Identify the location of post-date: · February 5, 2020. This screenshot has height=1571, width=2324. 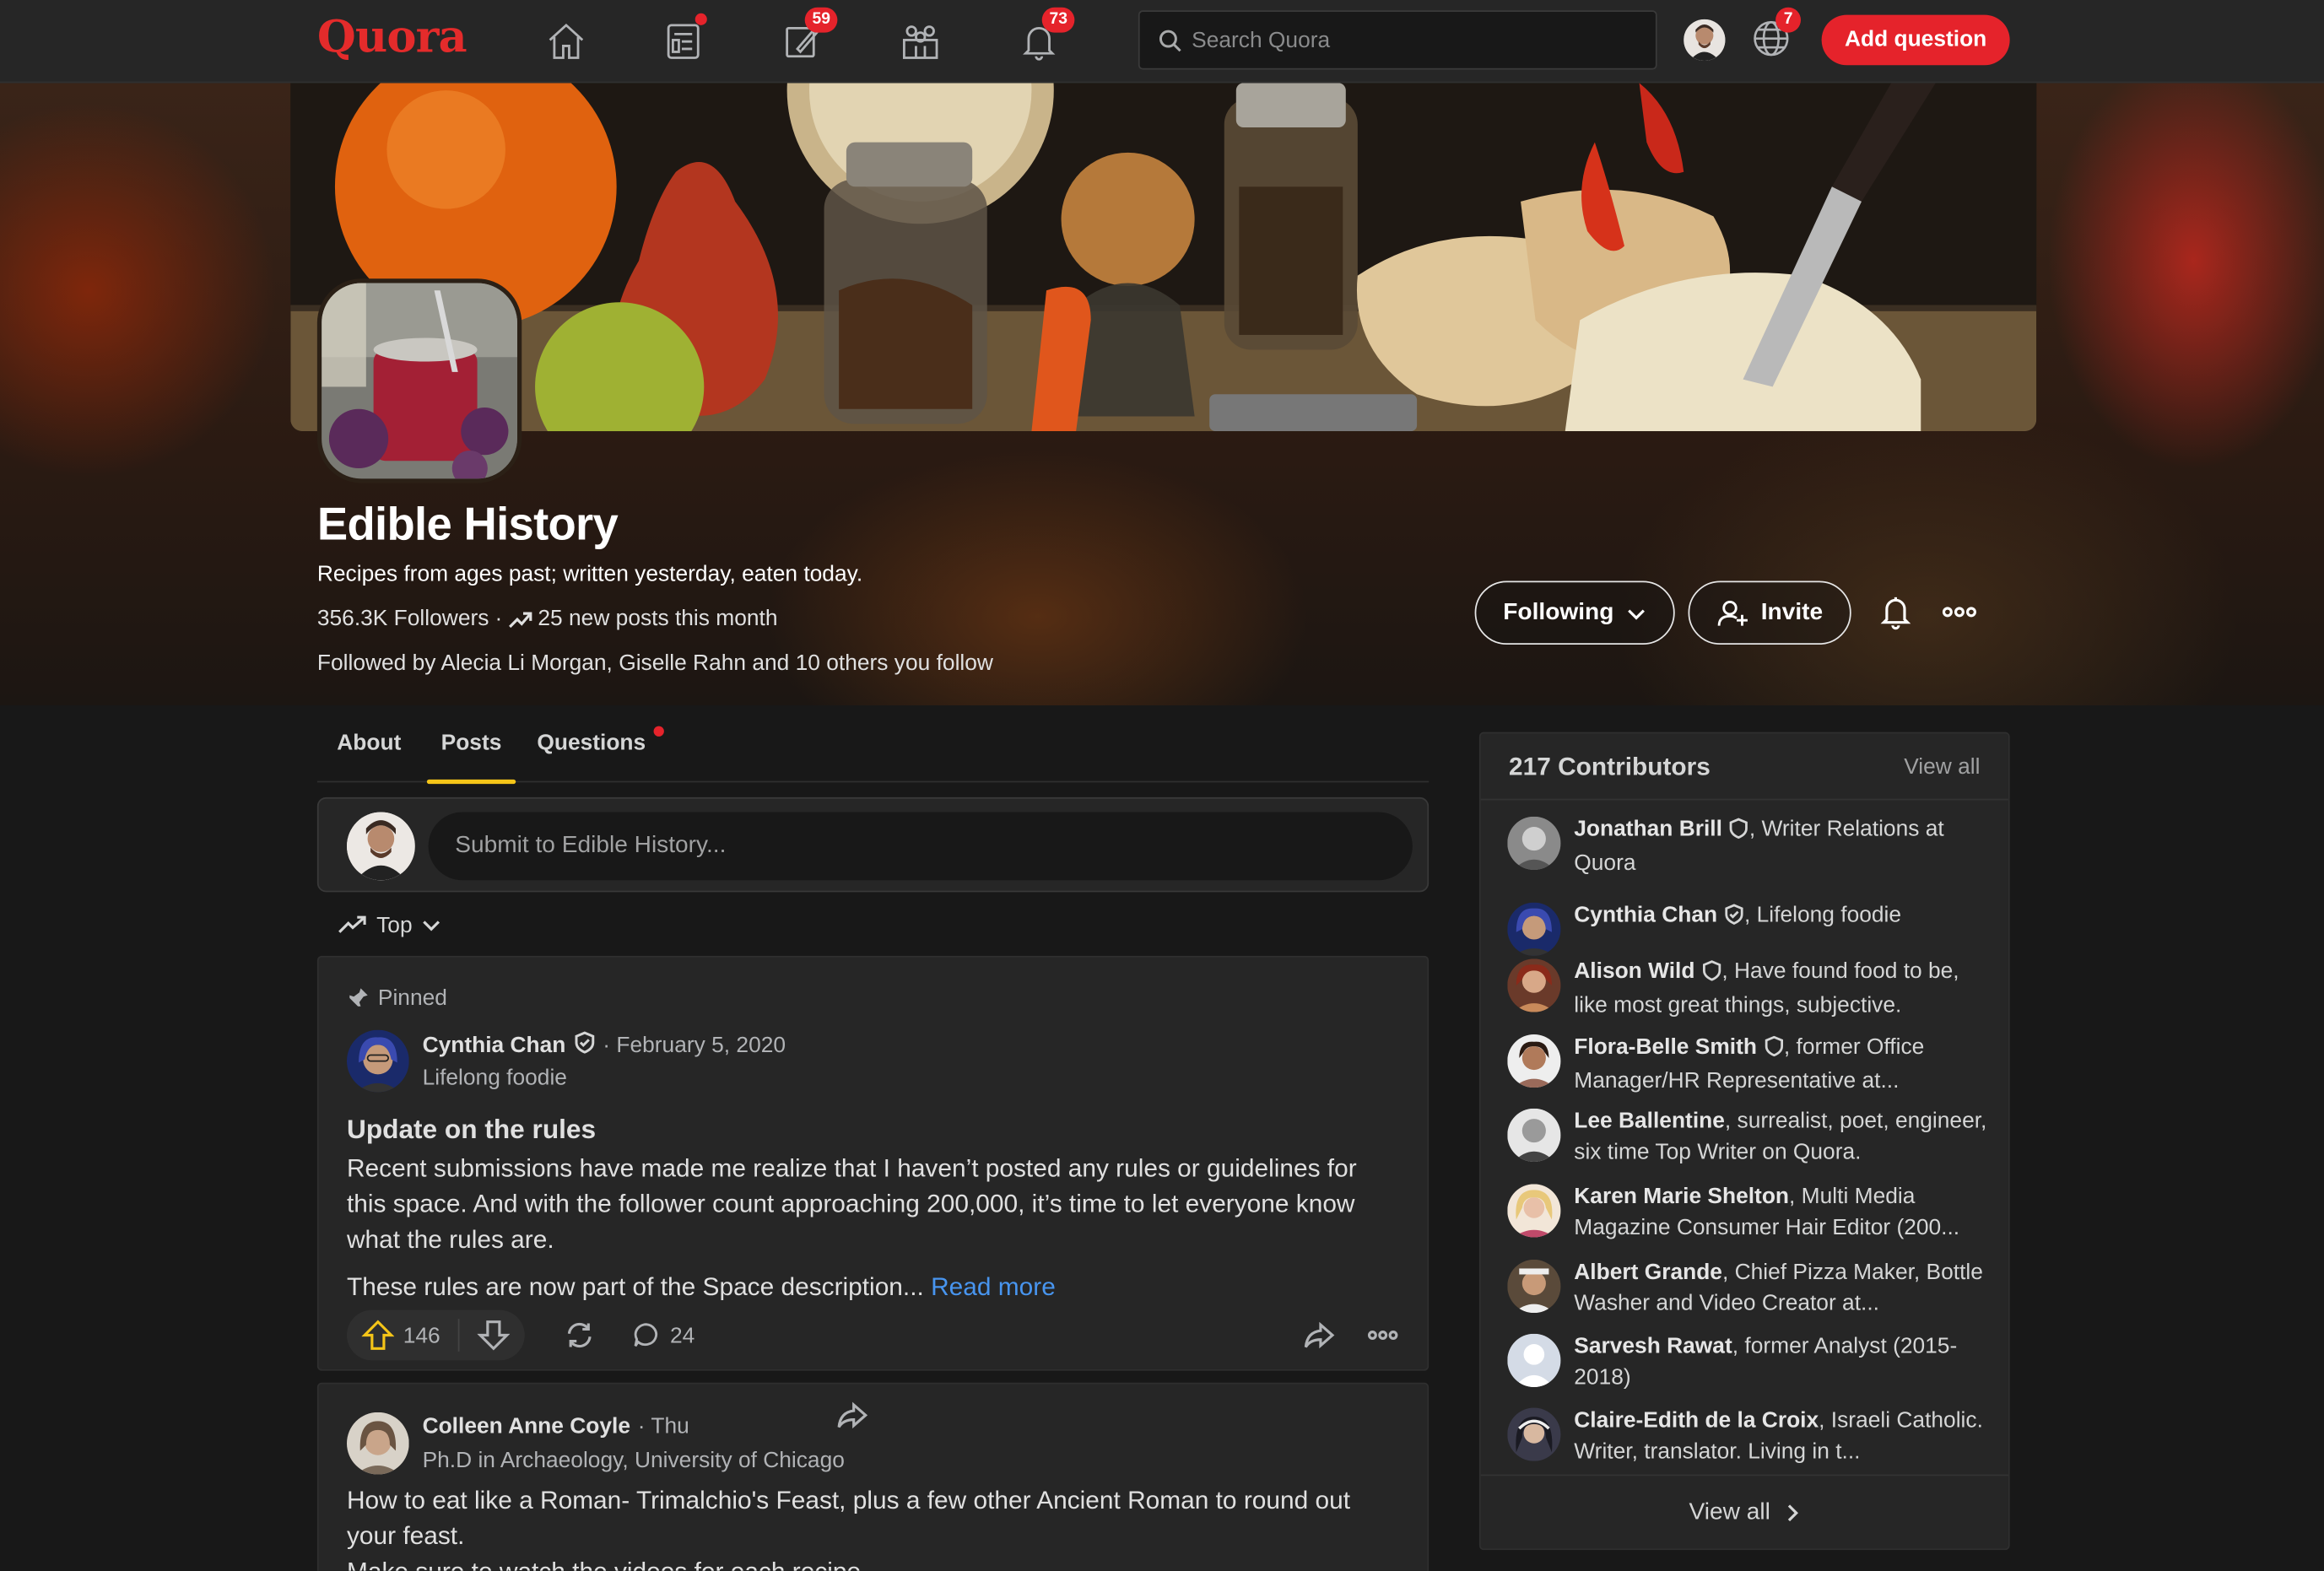
(694, 1045).